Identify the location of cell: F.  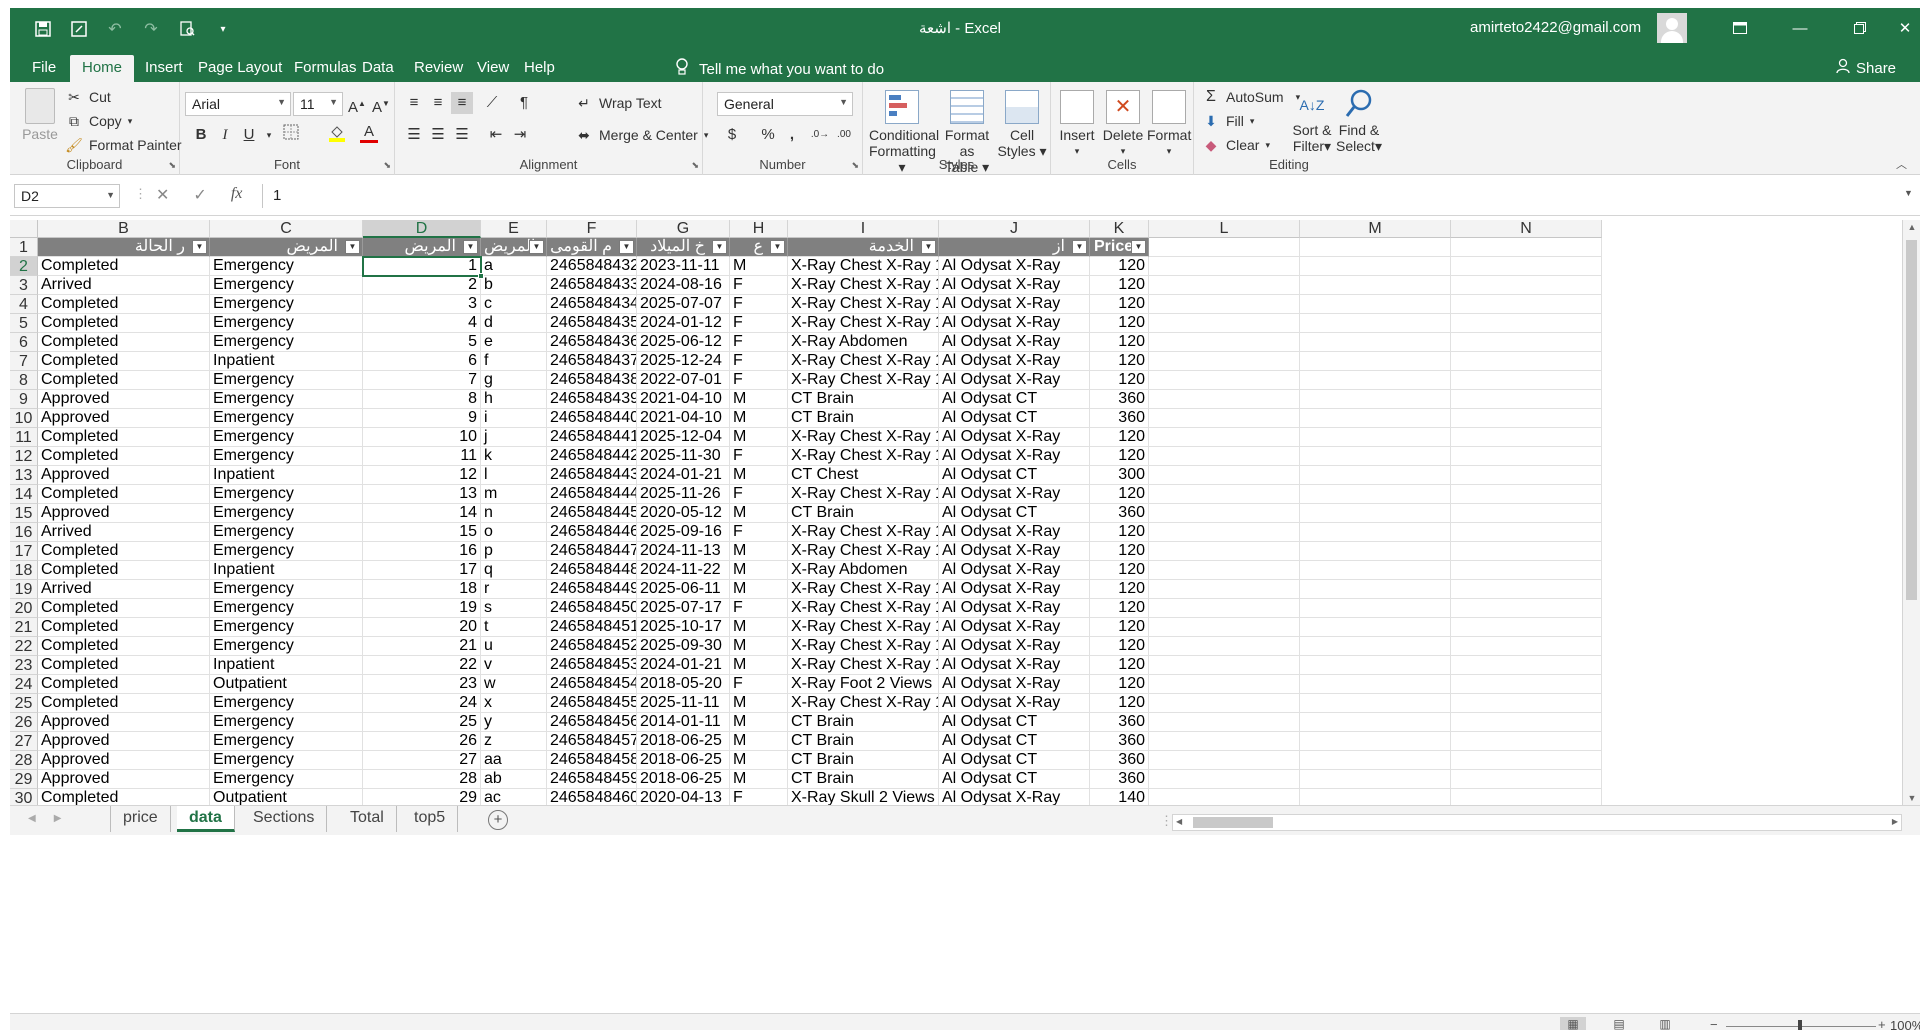
(759, 285).